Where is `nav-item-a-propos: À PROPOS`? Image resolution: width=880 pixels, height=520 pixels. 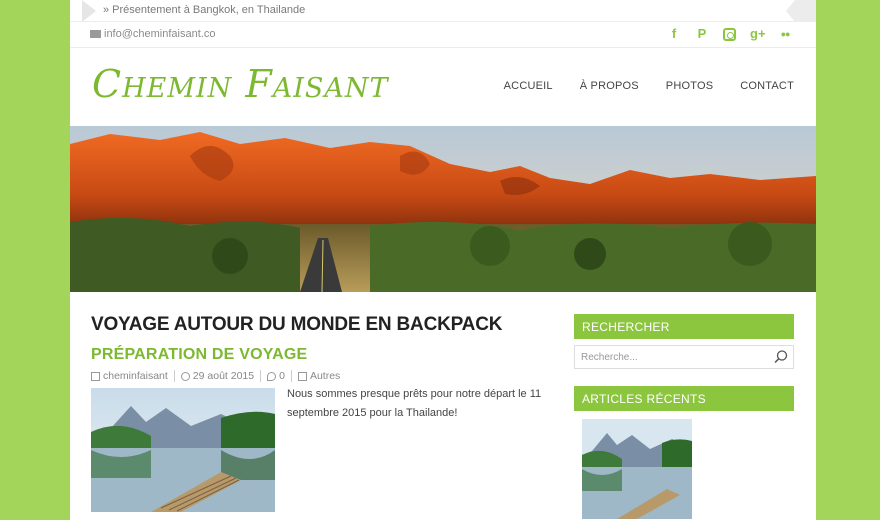
nav-item-a-propos: À PROPOS is located at coordinates (609, 86).